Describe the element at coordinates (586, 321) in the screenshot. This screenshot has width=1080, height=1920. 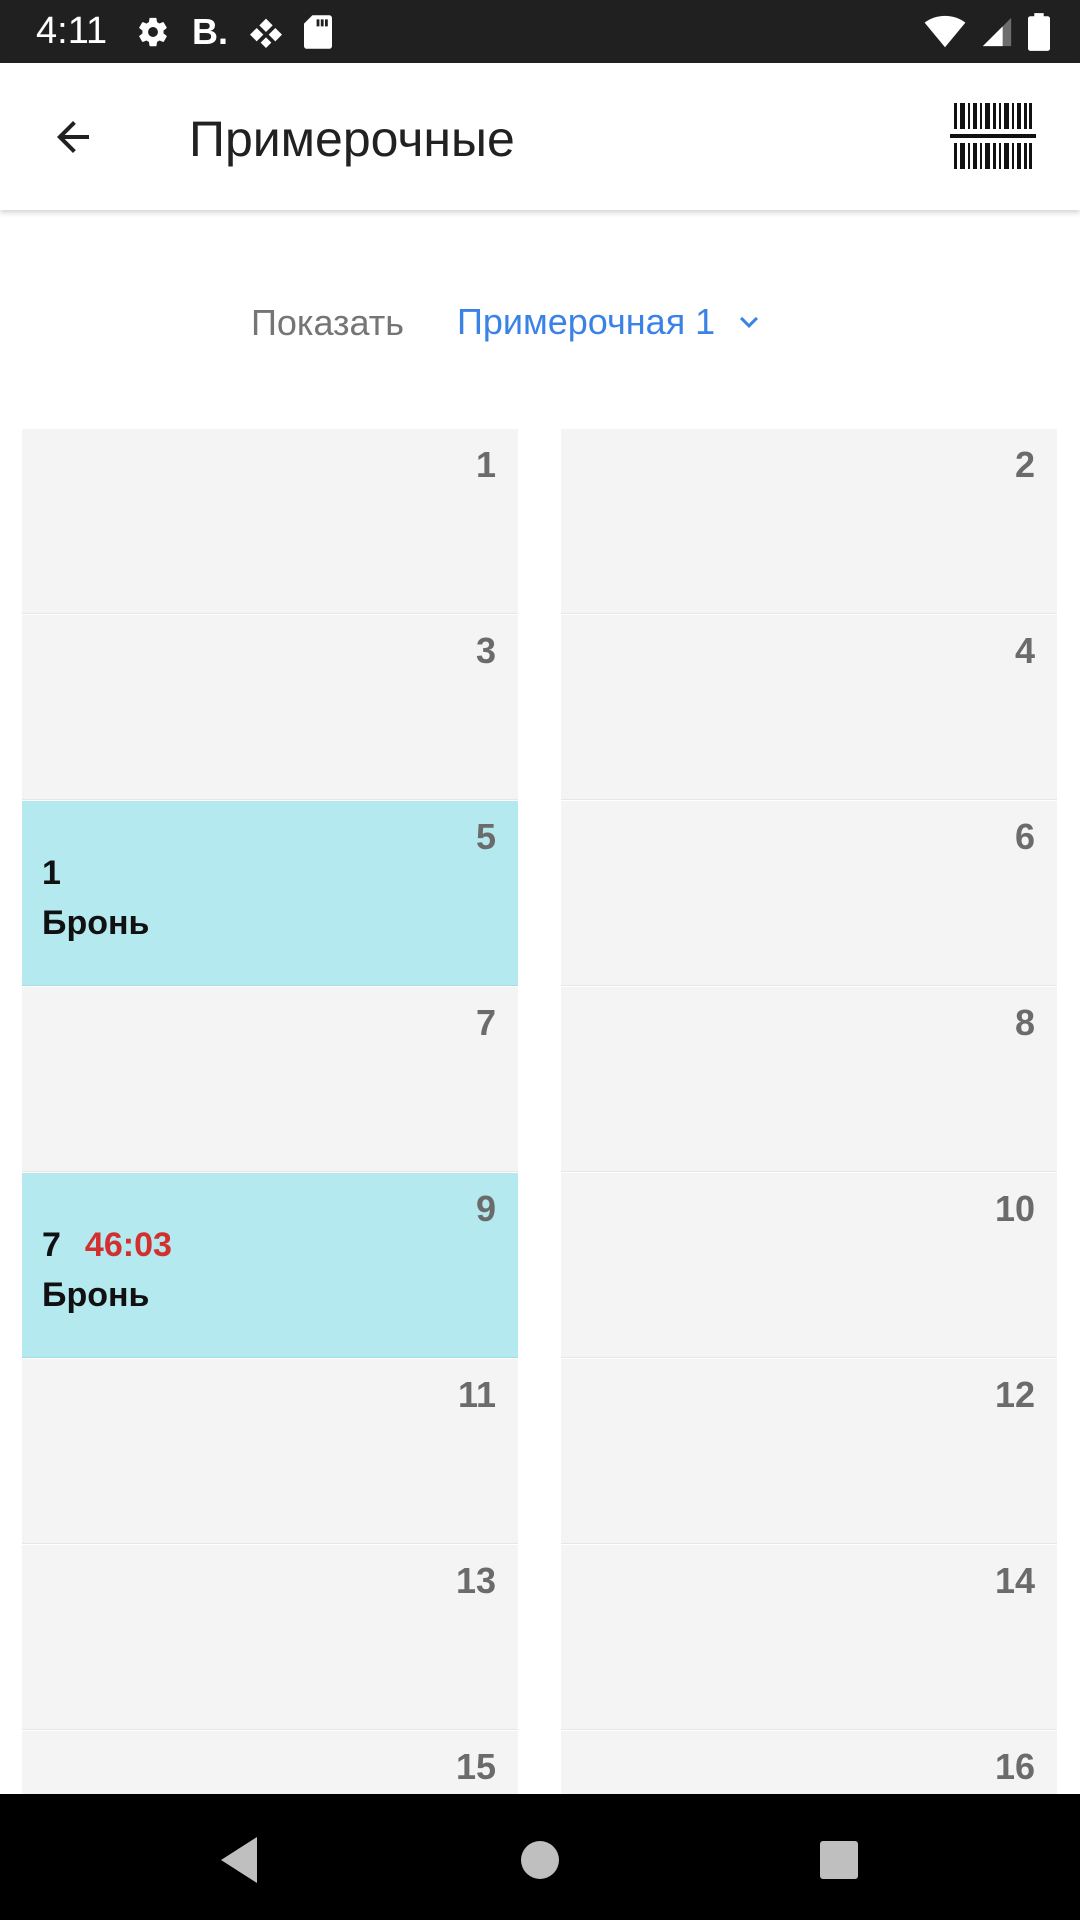
I see `dropdown-selected-value: Примерочная 1` at that location.